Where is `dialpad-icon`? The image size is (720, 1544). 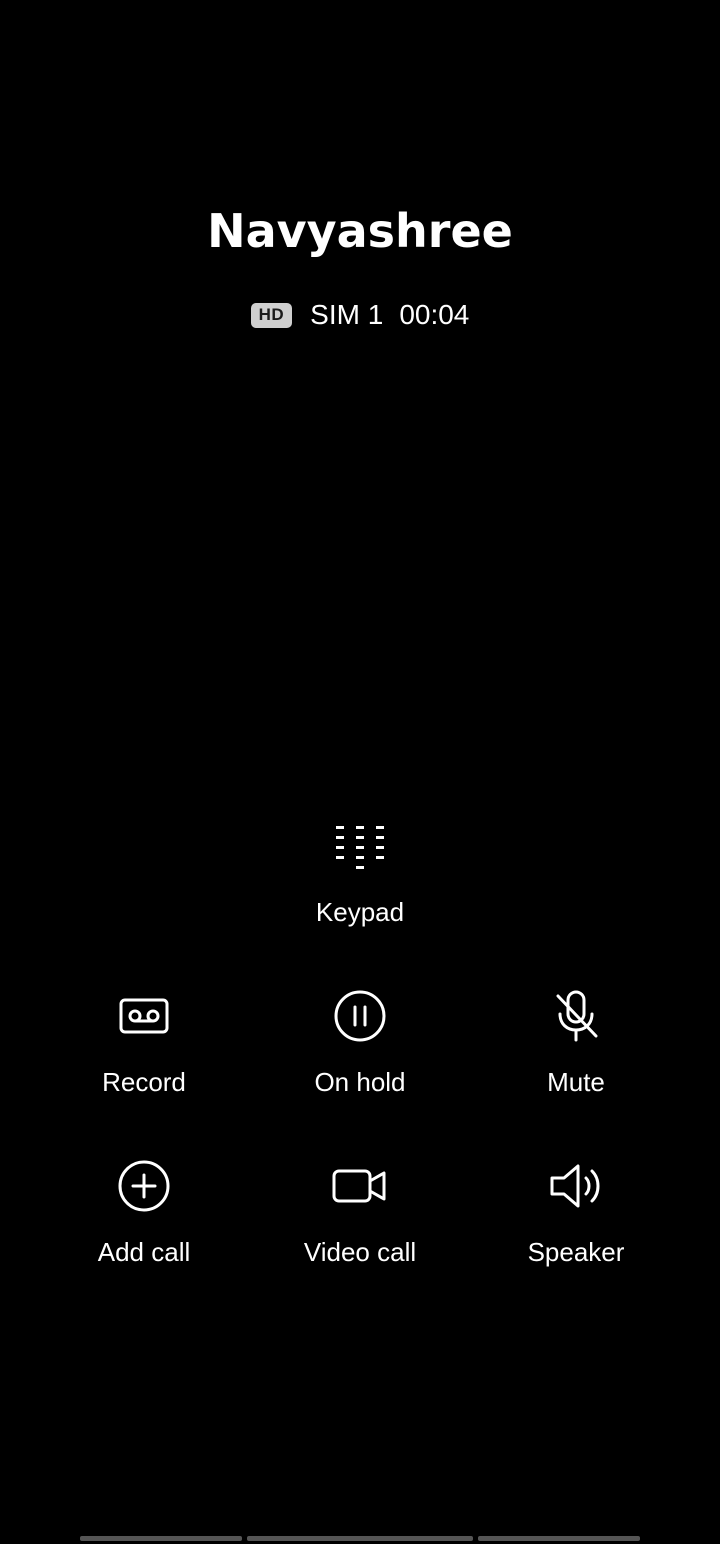
dialpad-icon is located at coordinates (360, 848).